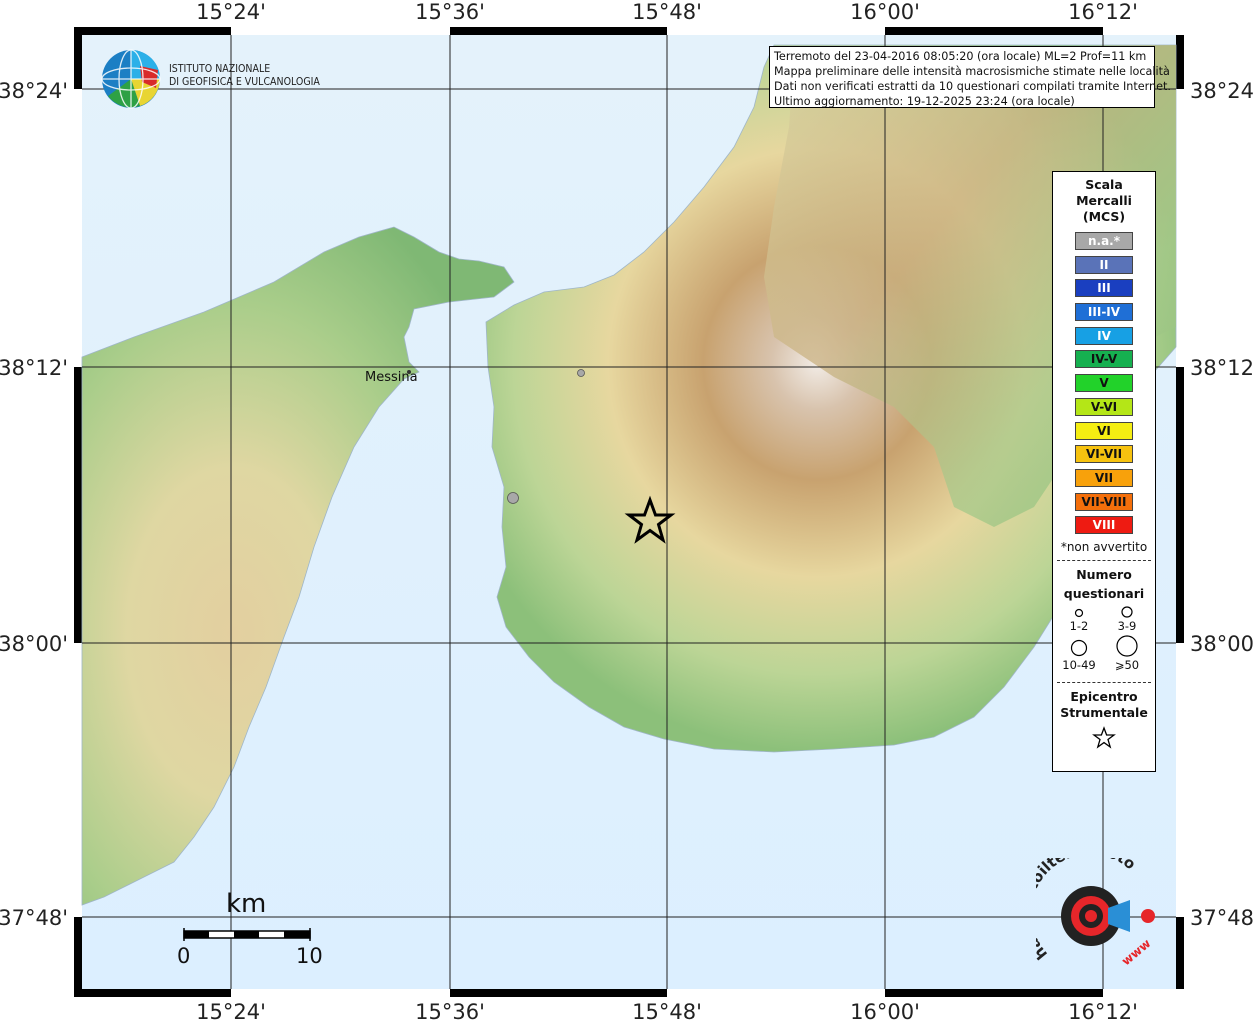 This screenshot has height=1024, width=1256. Describe the element at coordinates (34, 368) in the screenshot. I see `left-lat-label: 38°12'` at that location.